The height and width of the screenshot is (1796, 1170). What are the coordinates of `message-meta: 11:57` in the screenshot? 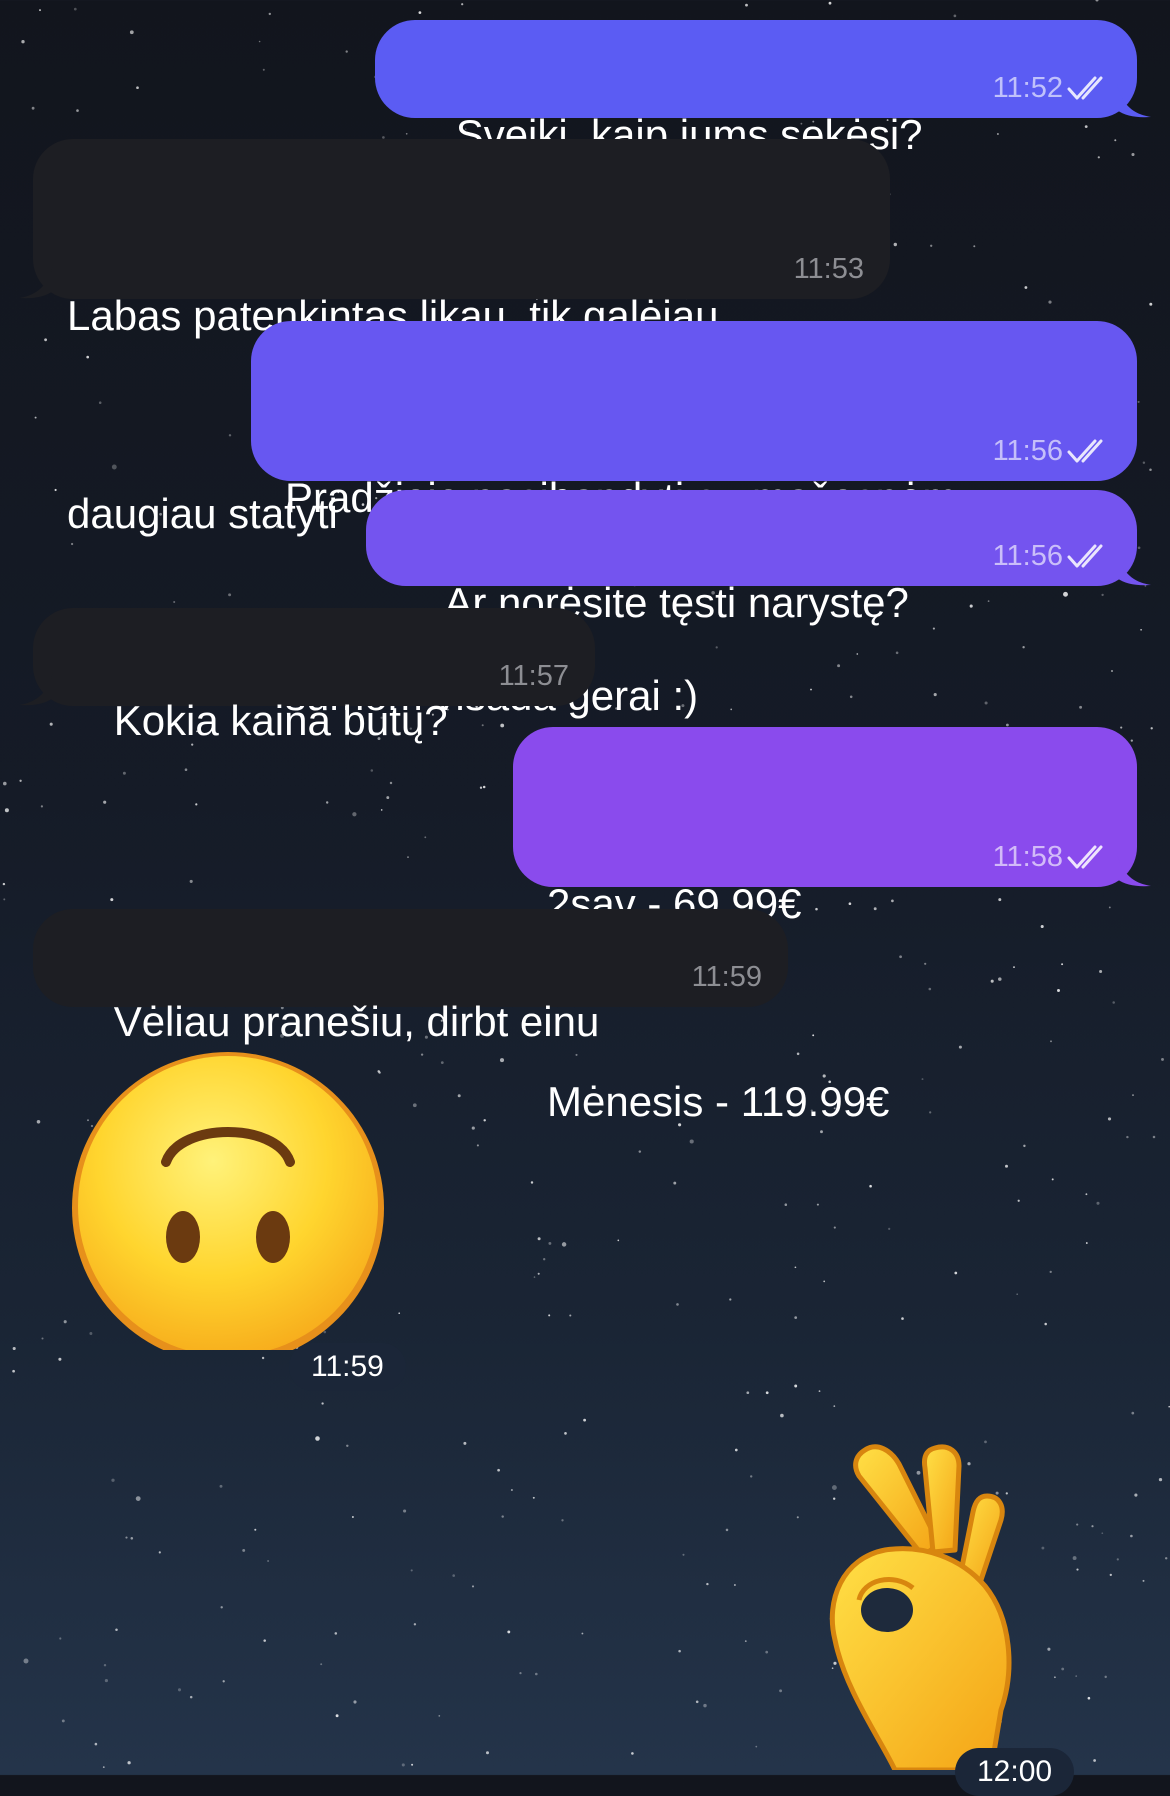 It's located at (534, 676).